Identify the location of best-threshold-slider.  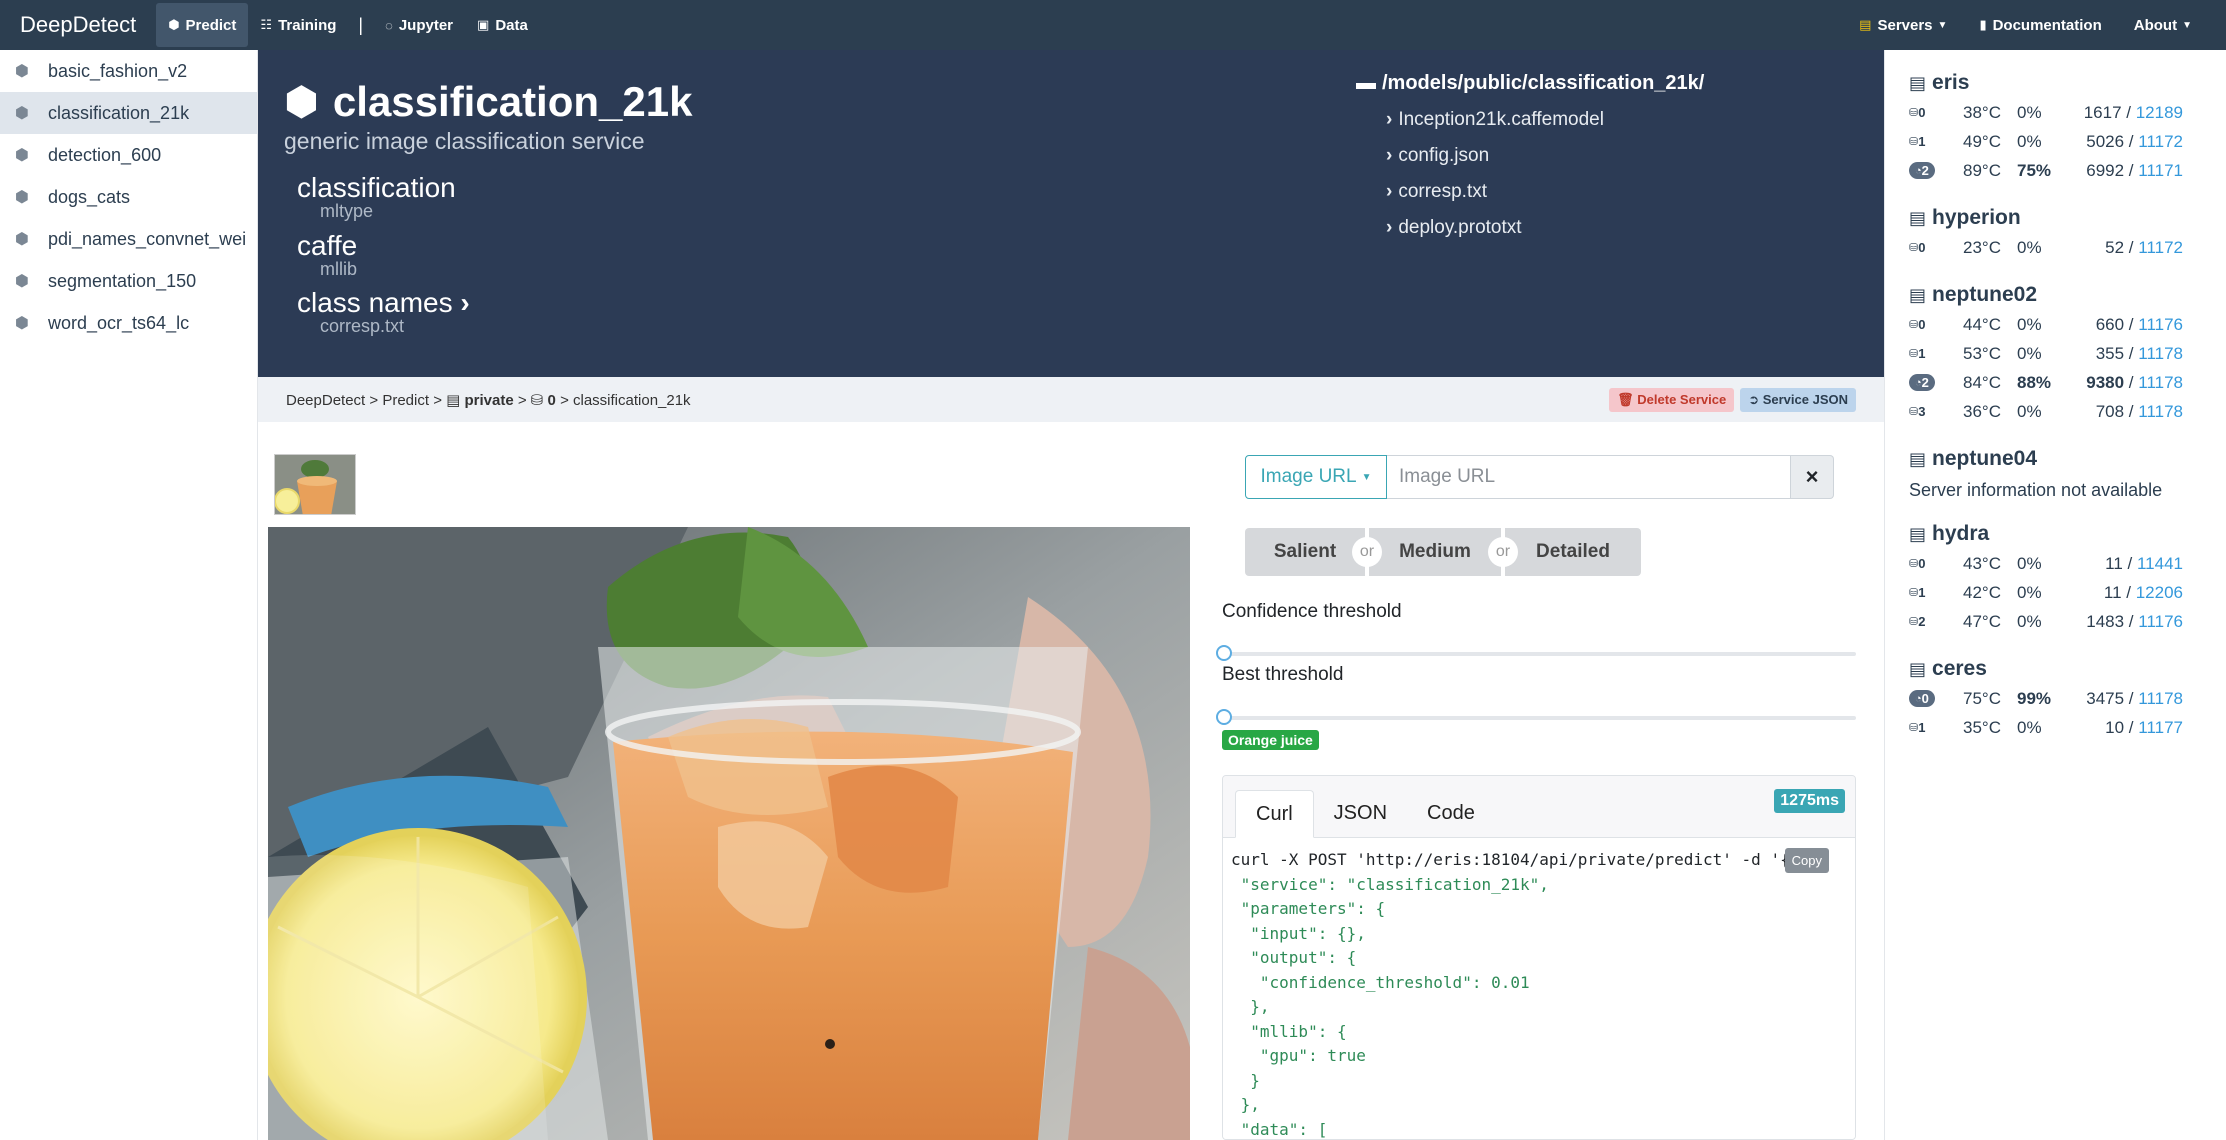
(1536, 717).